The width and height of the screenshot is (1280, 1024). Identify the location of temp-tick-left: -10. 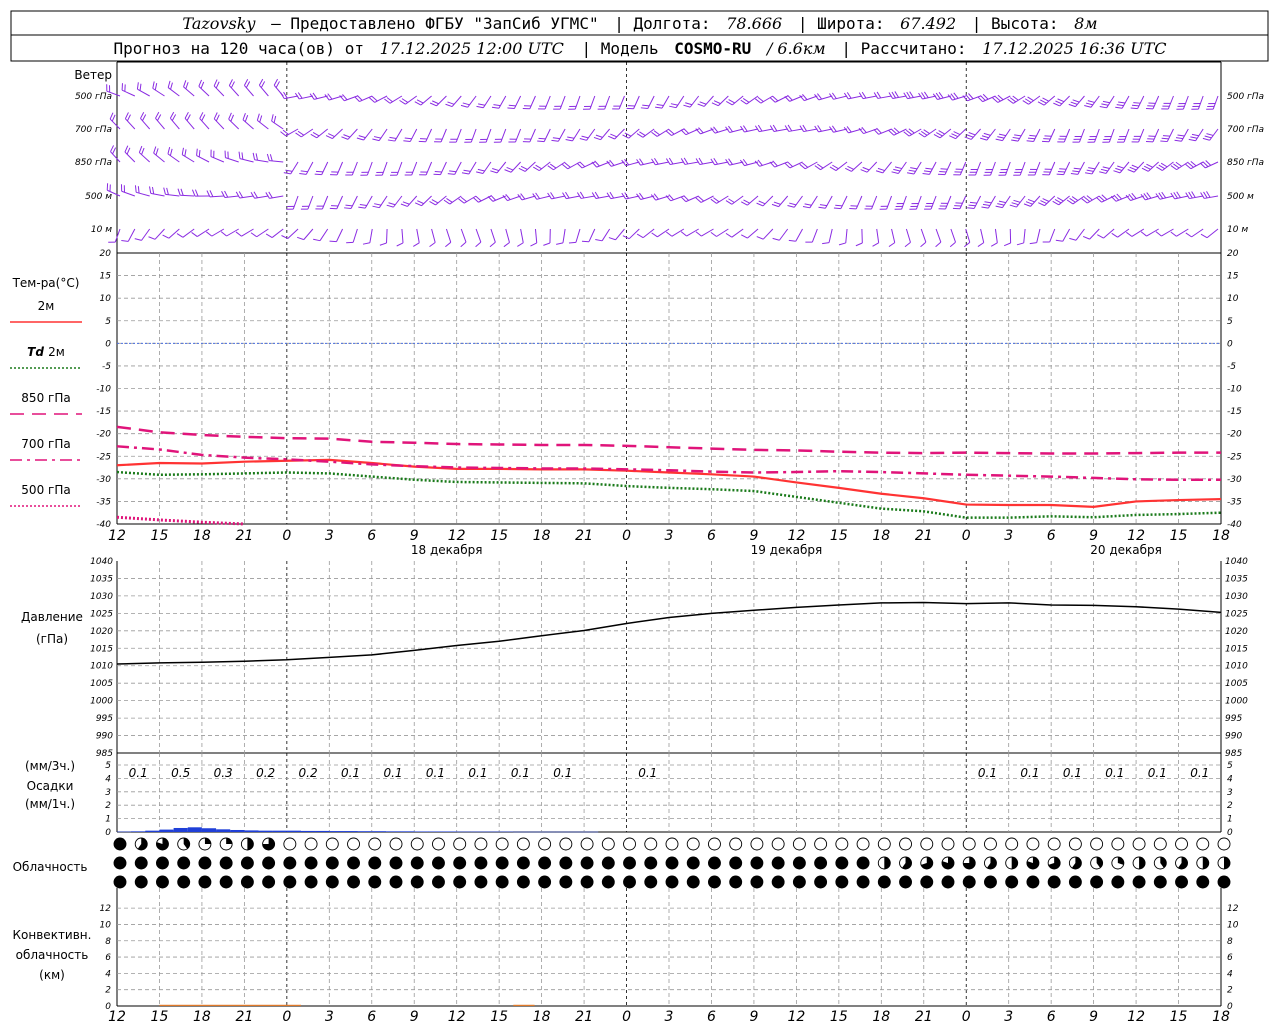
(103, 390).